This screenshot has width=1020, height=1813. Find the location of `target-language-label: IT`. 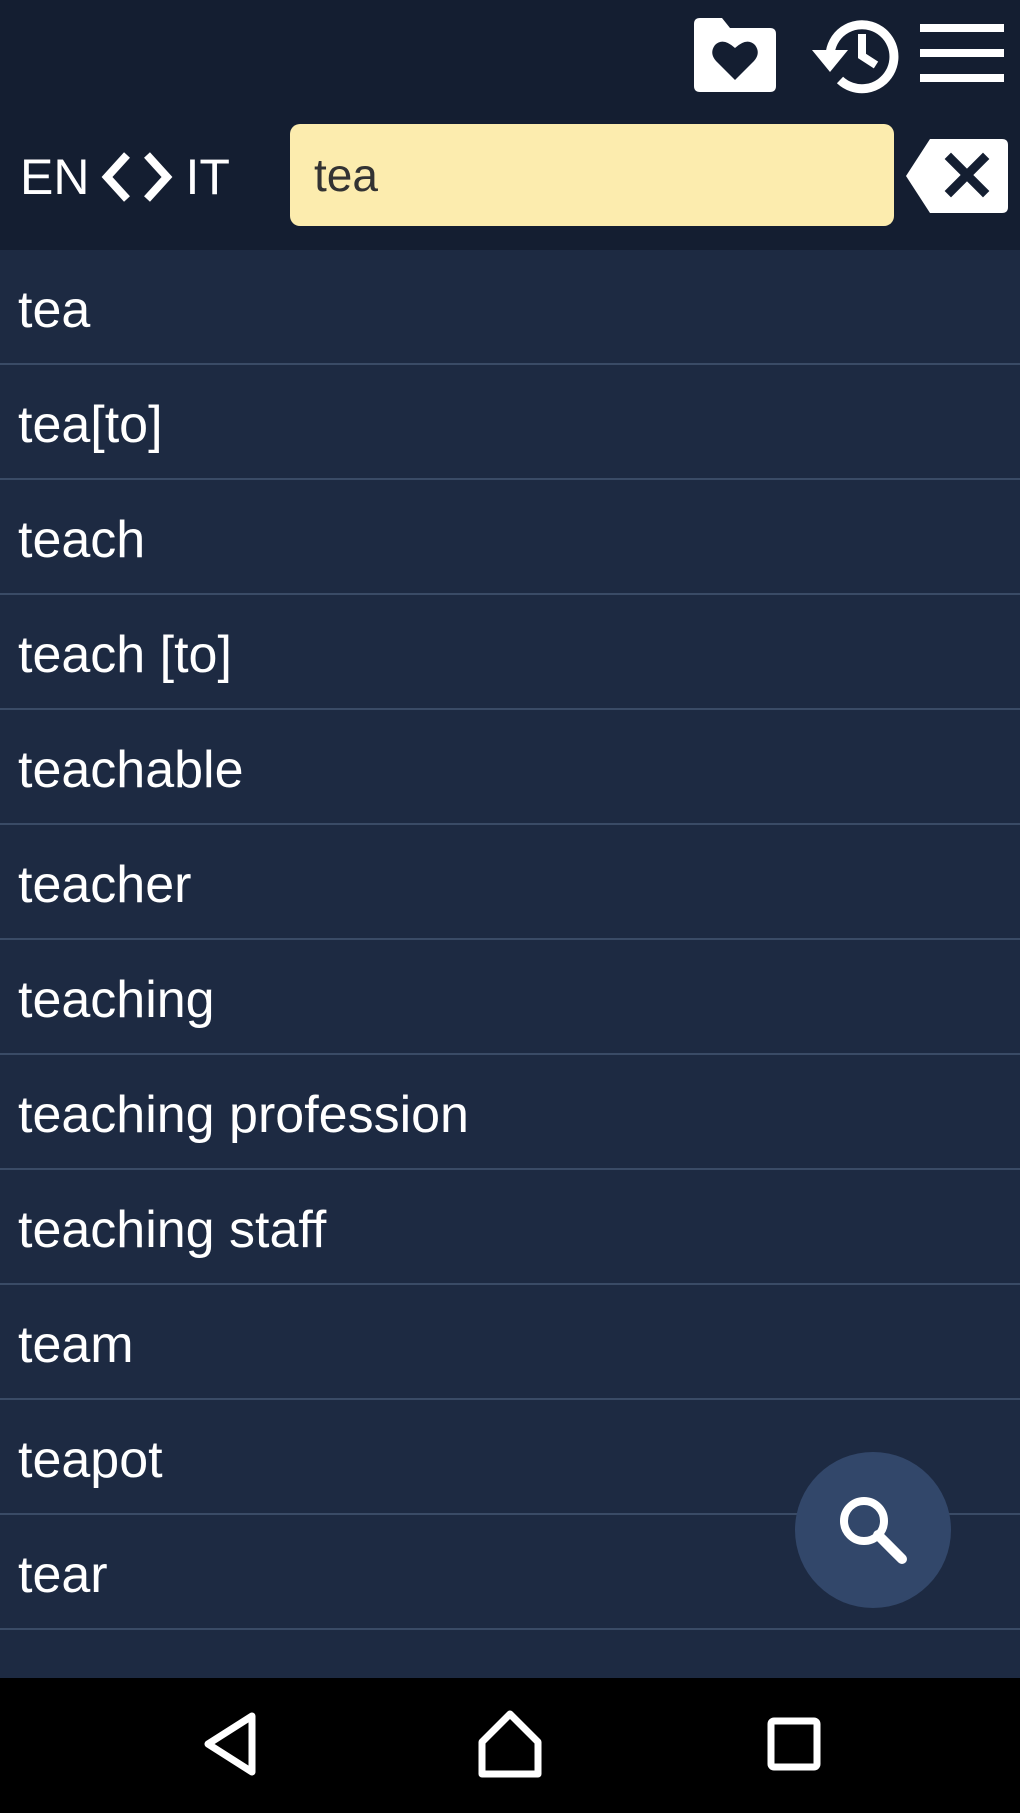

target-language-label: IT is located at coordinates (207, 177).